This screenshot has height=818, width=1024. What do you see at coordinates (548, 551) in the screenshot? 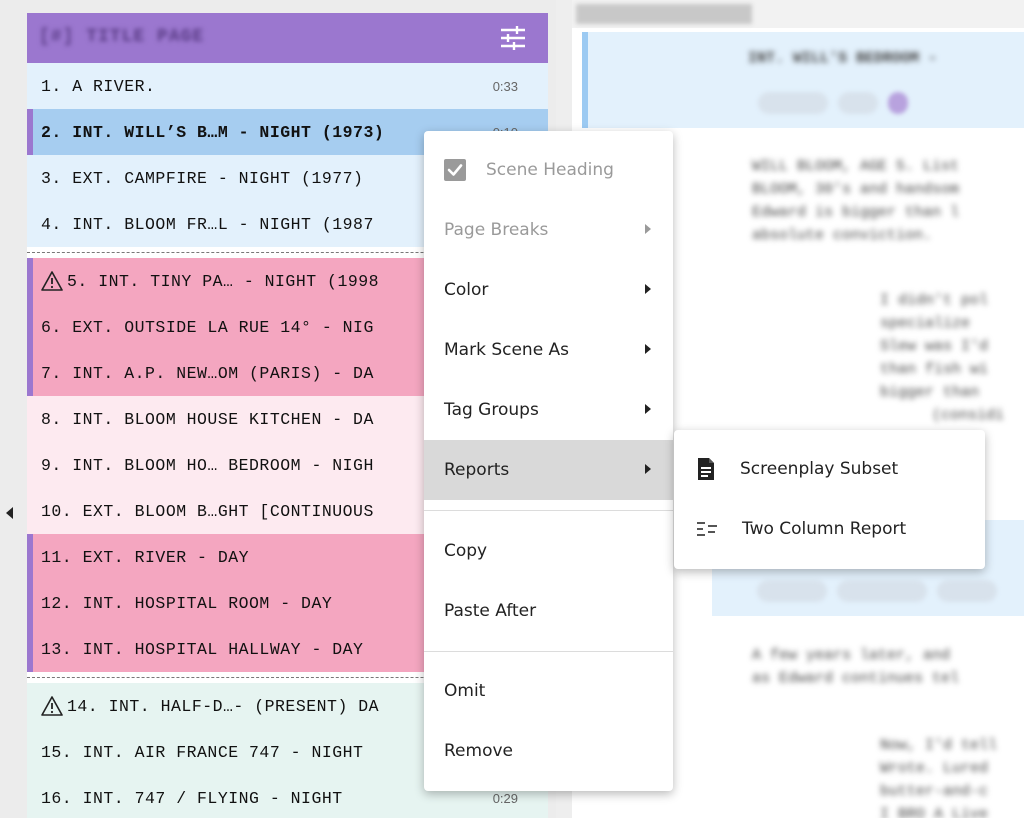
I see `menu-item-copy: Copy` at bounding box center [548, 551].